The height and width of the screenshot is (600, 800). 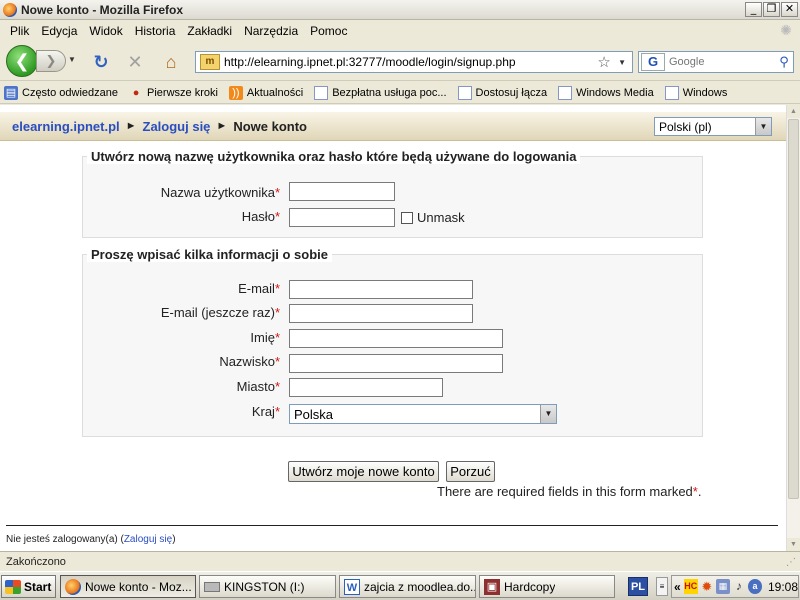 What do you see at coordinates (638, 586) in the screenshot?
I see `language-indicator: PL` at bounding box center [638, 586].